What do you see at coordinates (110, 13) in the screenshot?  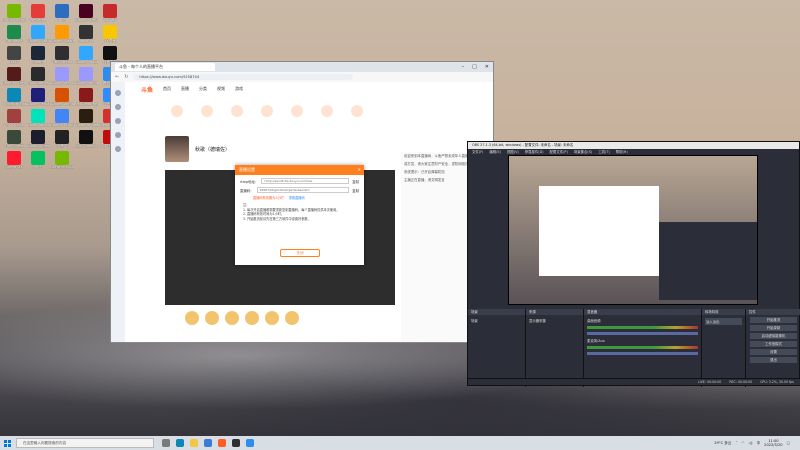 I see `desktop-icon: AIDA64` at bounding box center [110, 13].